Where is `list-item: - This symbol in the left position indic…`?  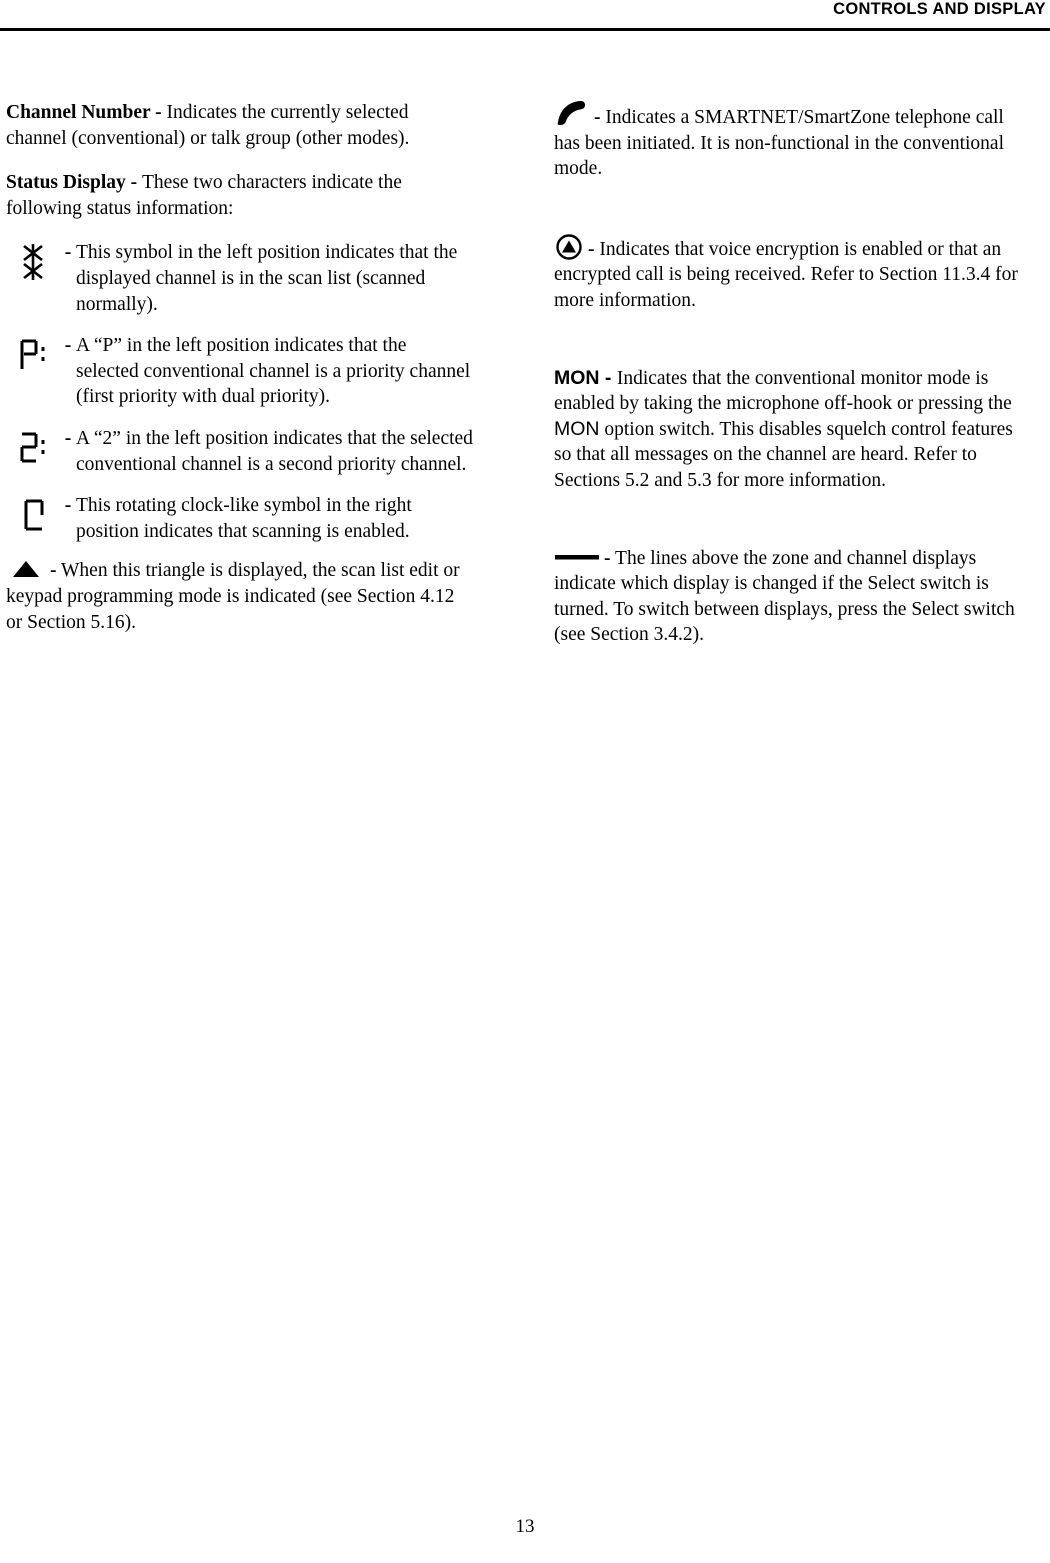
list-item: - This symbol in the left position indic… is located at coordinates (240, 278).